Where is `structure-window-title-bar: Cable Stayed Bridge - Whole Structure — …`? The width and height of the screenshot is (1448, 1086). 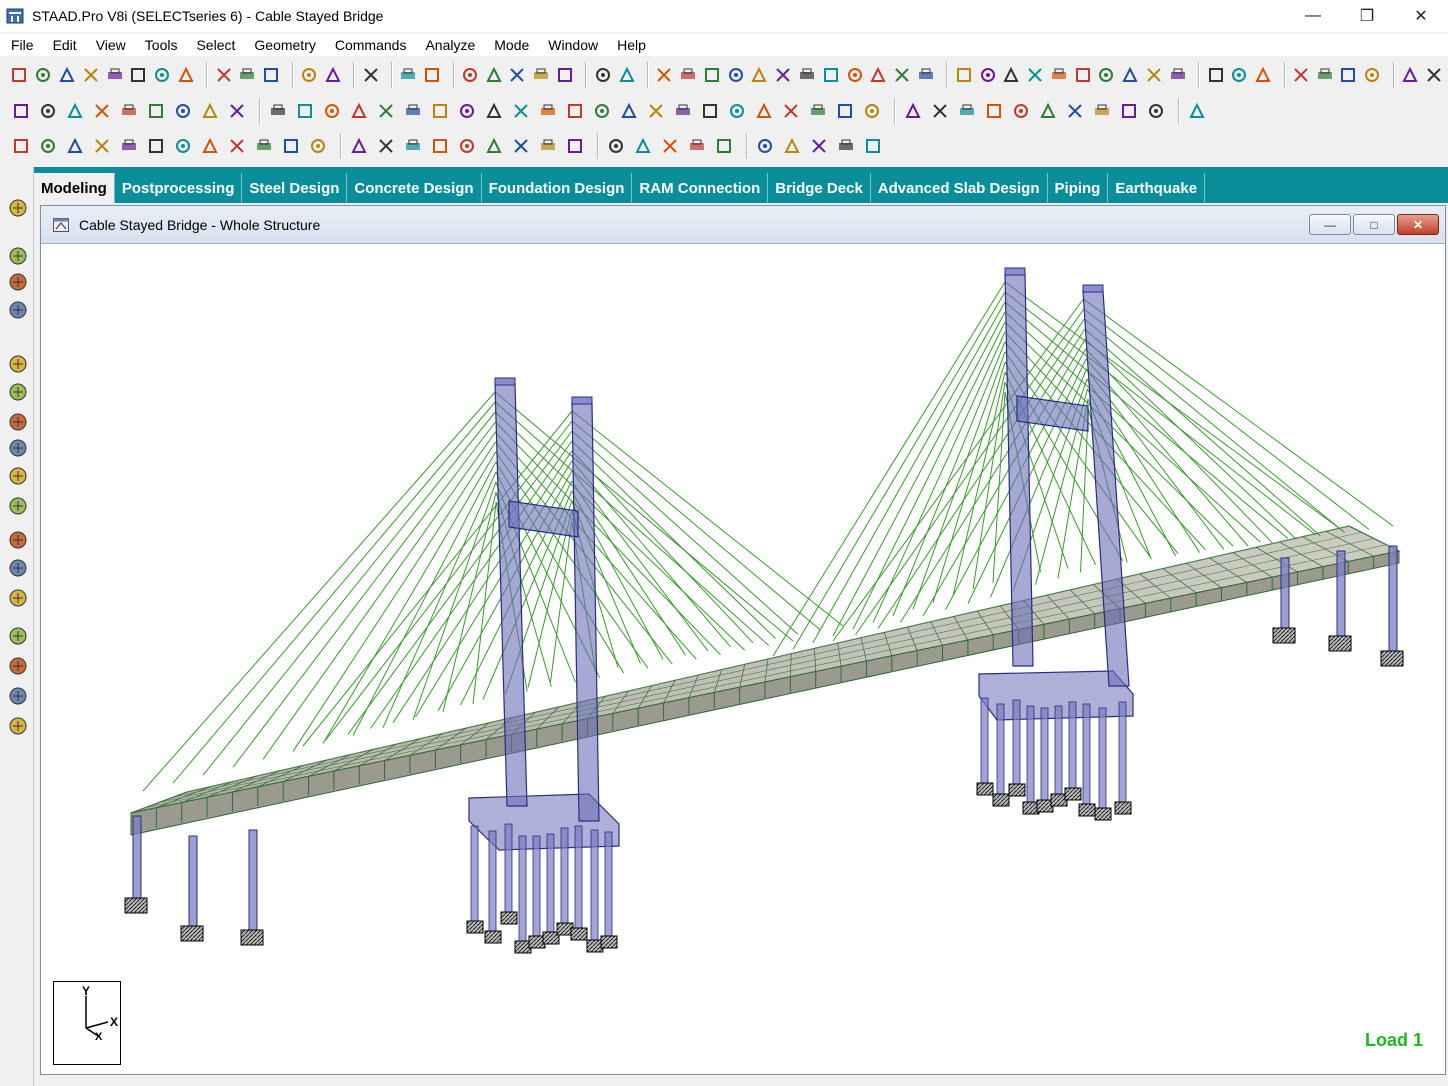 structure-window-title-bar: Cable Stayed Bridge - Whole Structure — … is located at coordinates (743, 225).